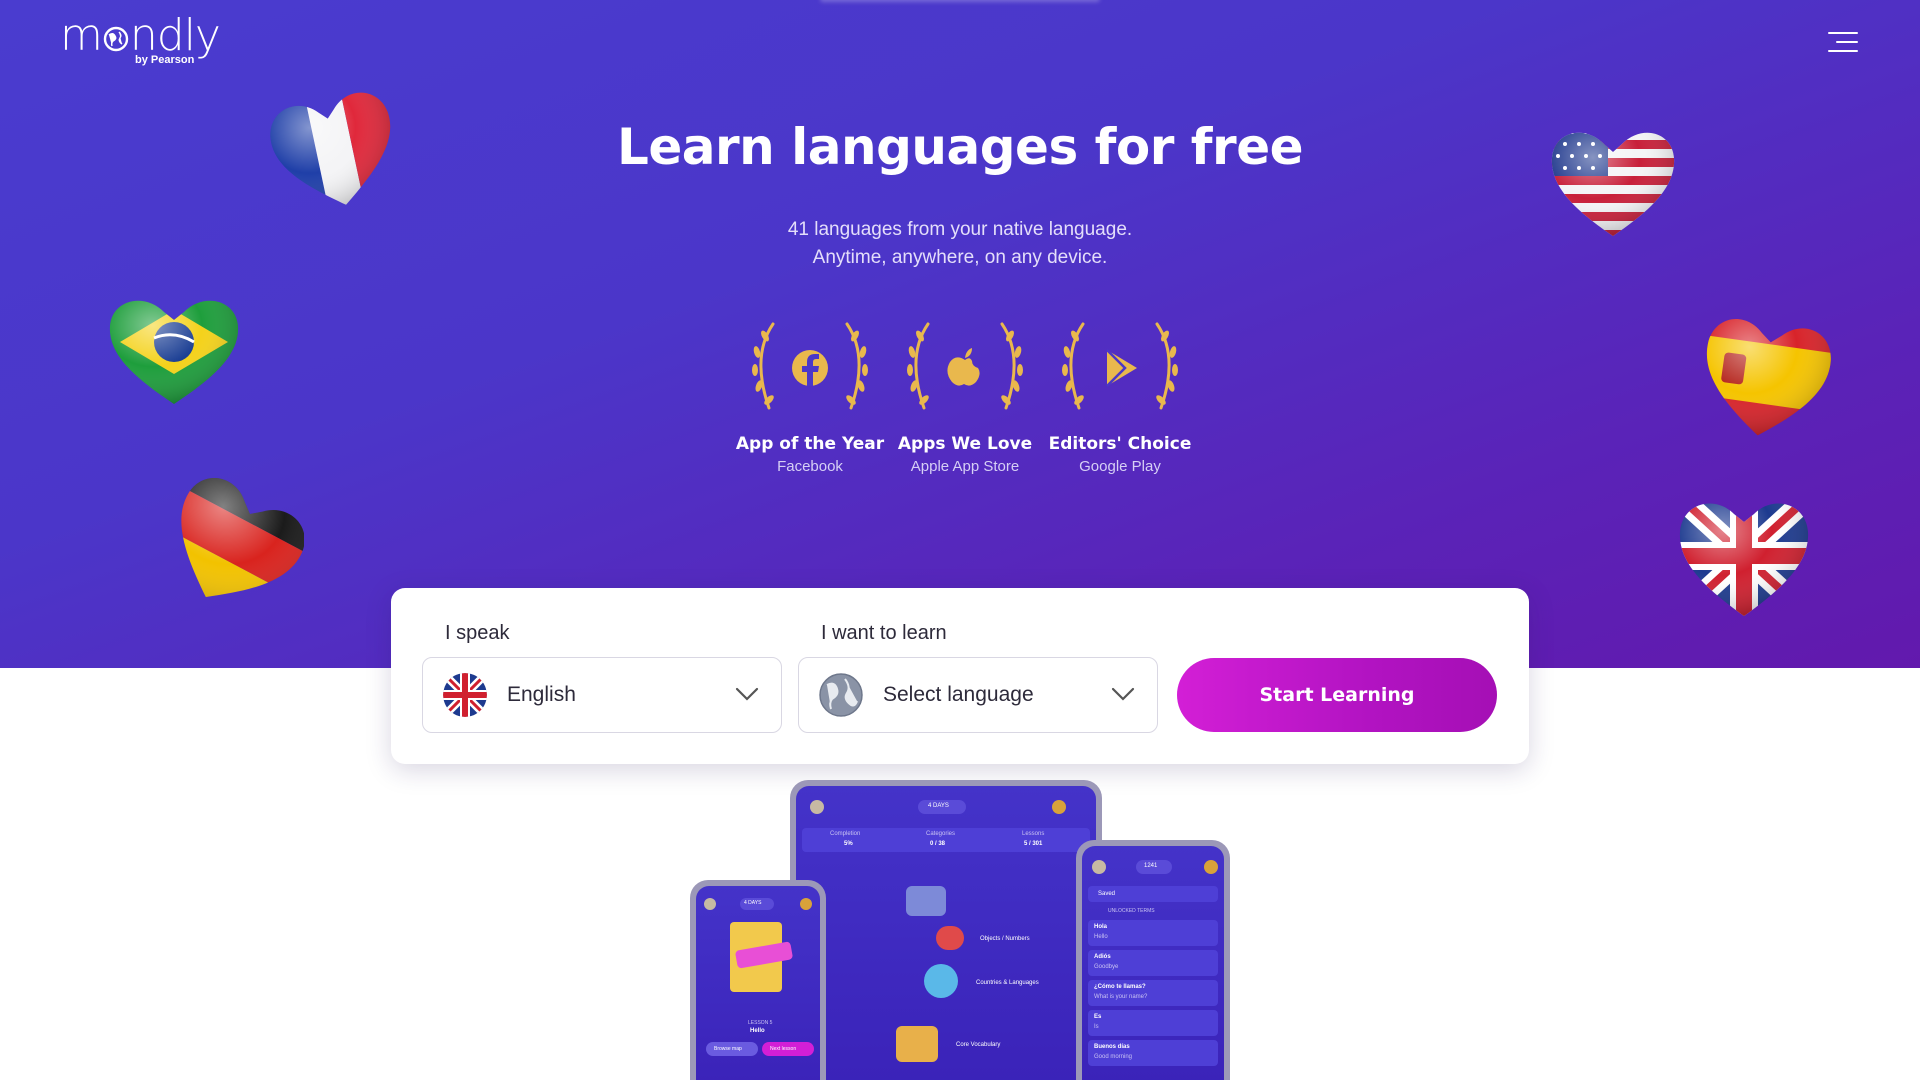  What do you see at coordinates (810, 444) in the screenshot?
I see `award-title: App of the Year` at bounding box center [810, 444].